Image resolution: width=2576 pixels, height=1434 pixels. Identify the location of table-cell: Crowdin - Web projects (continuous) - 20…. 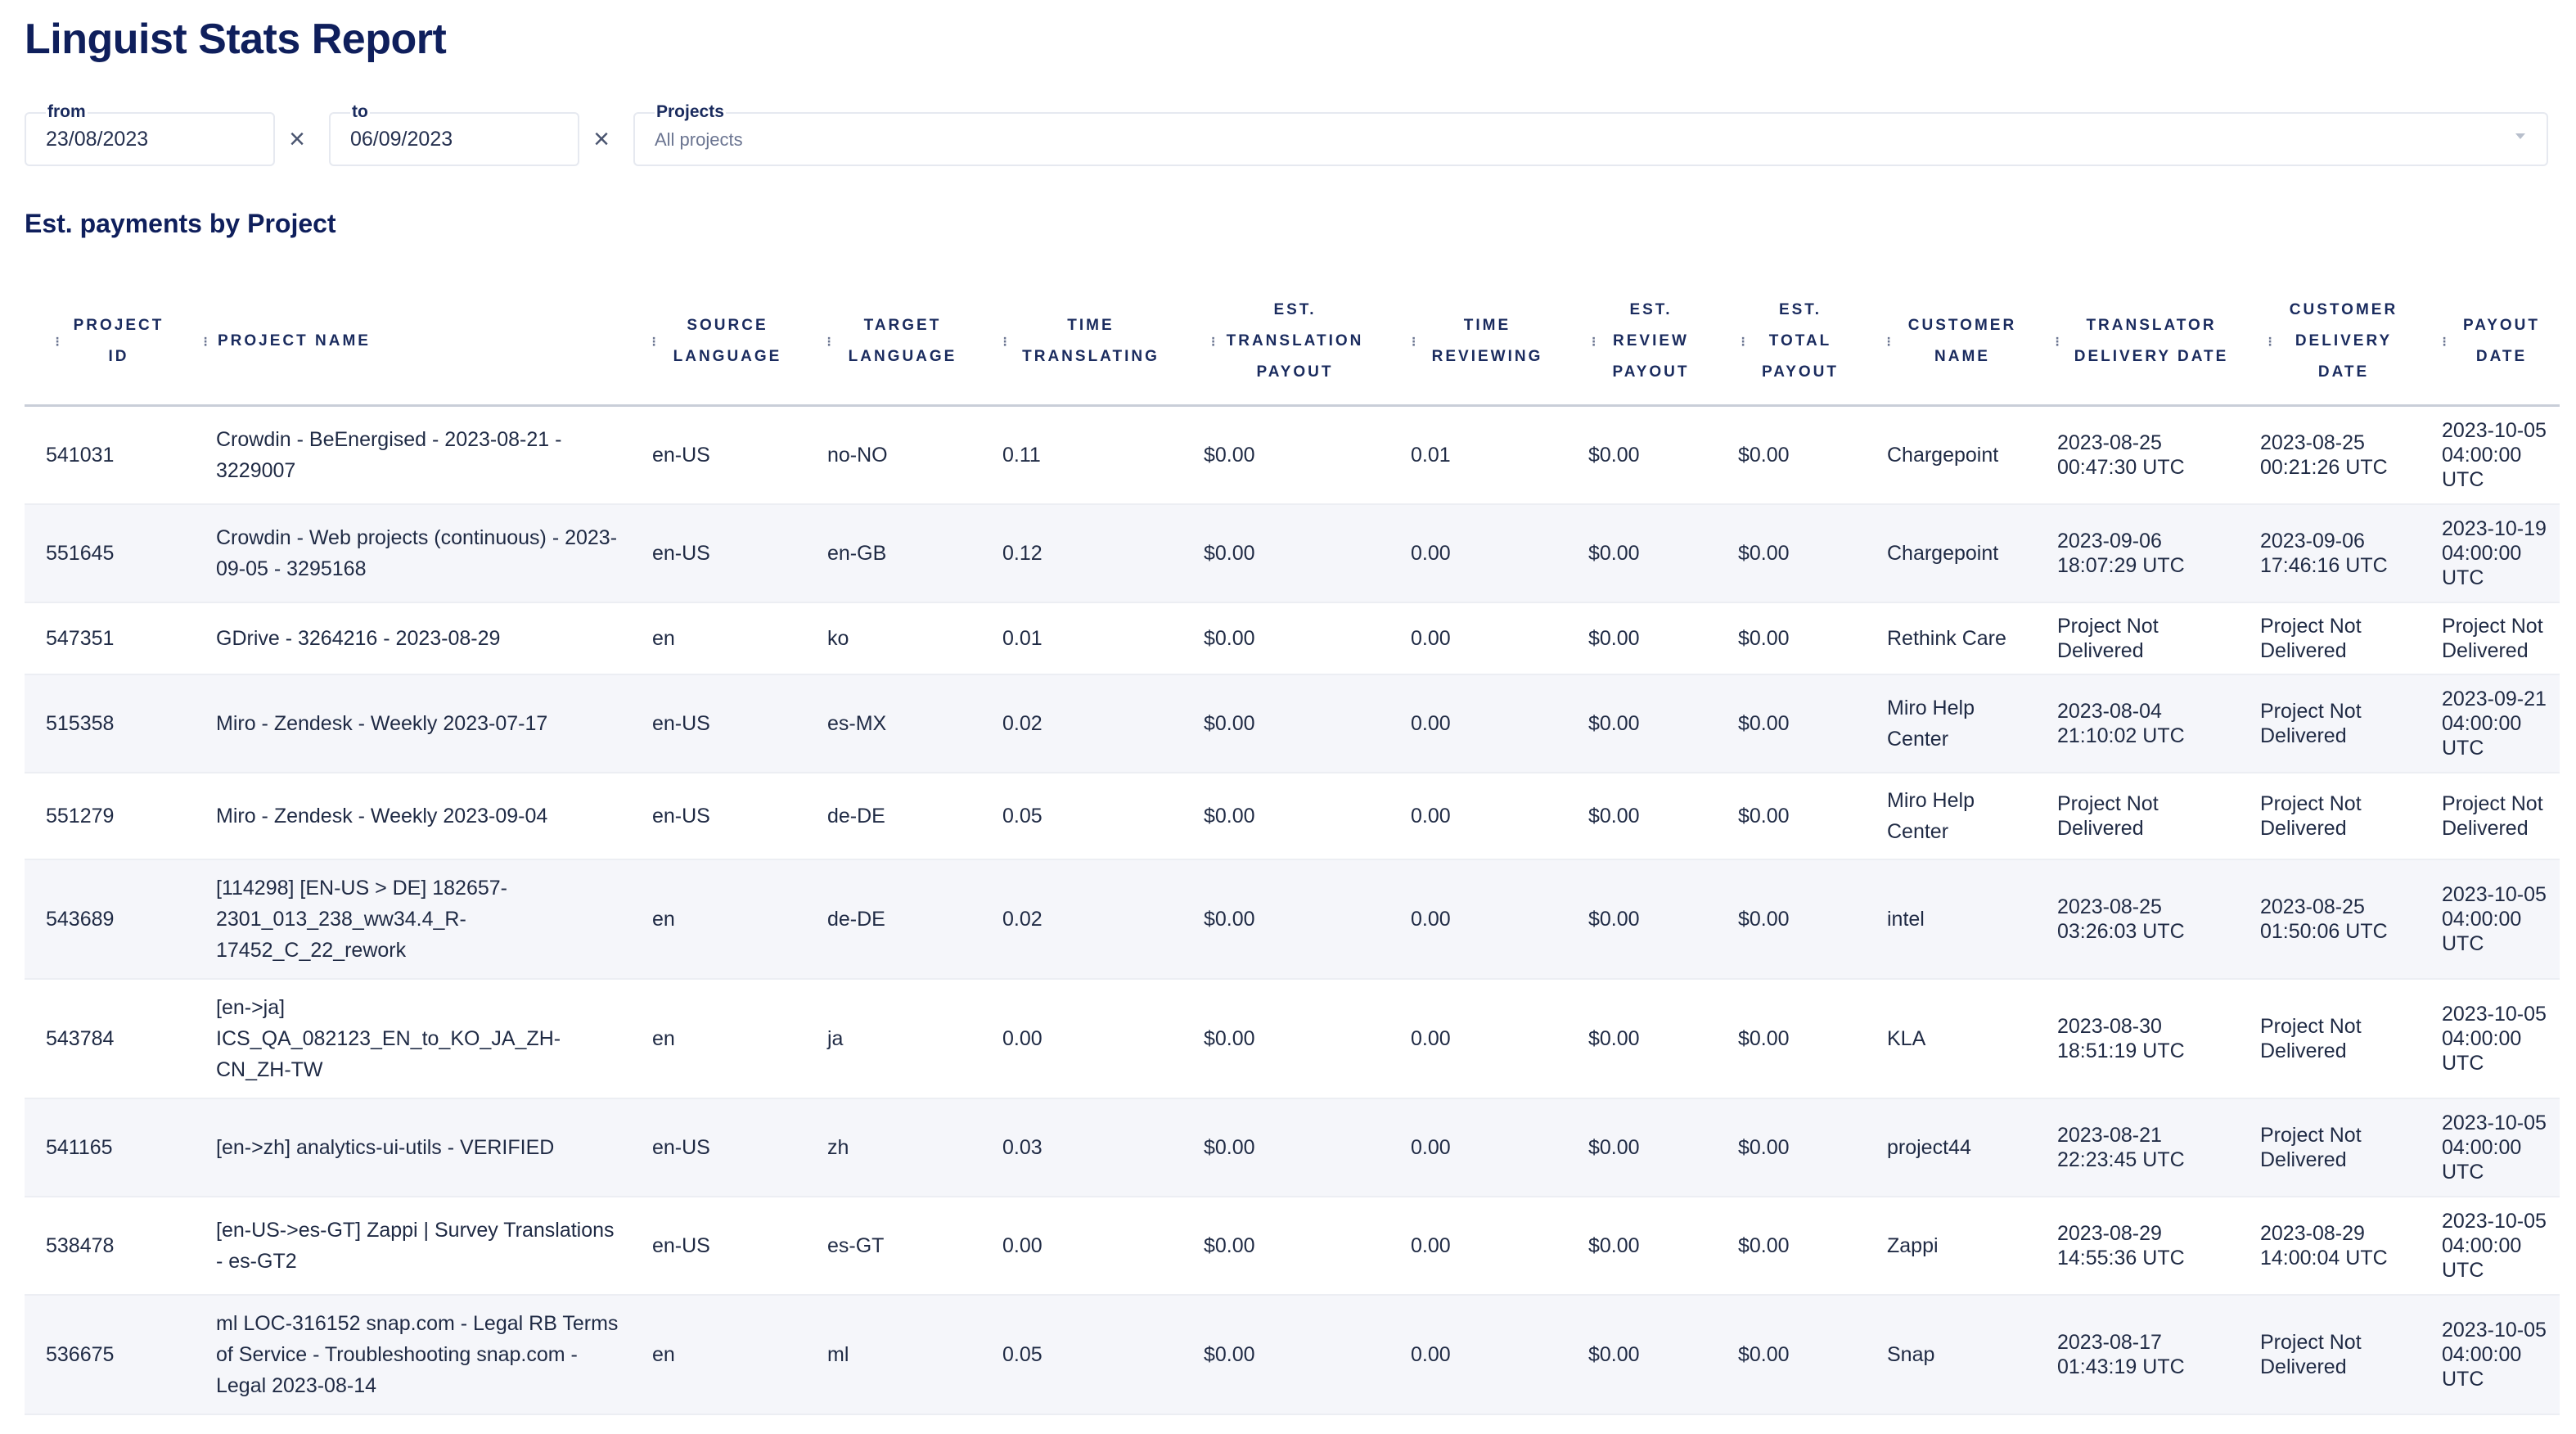
(413, 553).